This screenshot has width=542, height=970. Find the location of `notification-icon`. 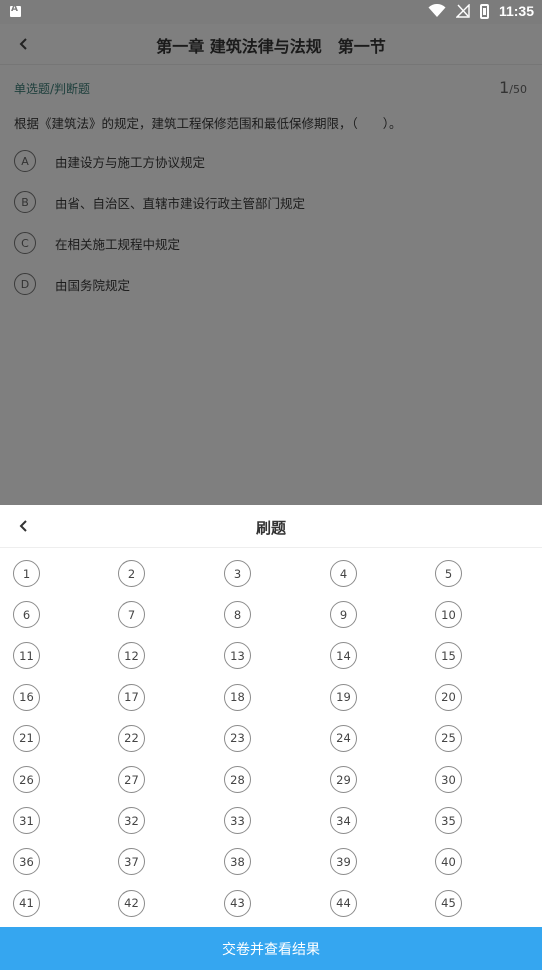

notification-icon is located at coordinates (15, 10).